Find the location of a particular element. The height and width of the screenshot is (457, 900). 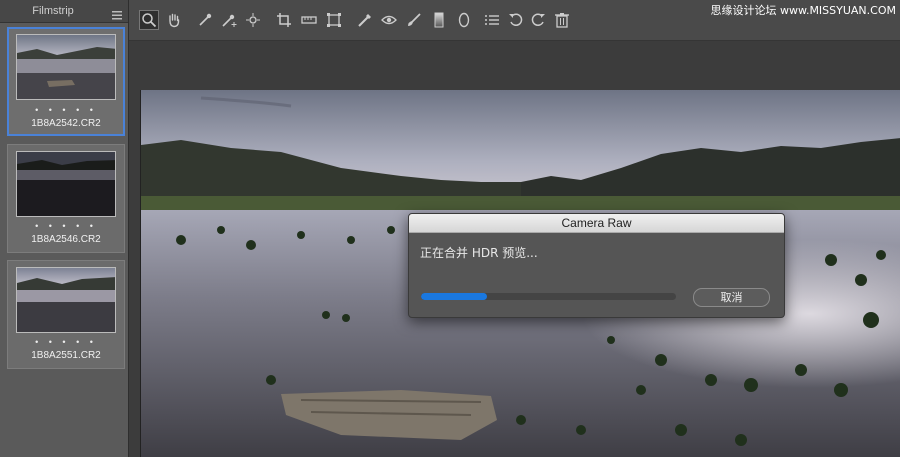

zoom-icon is located at coordinates (149, 20).